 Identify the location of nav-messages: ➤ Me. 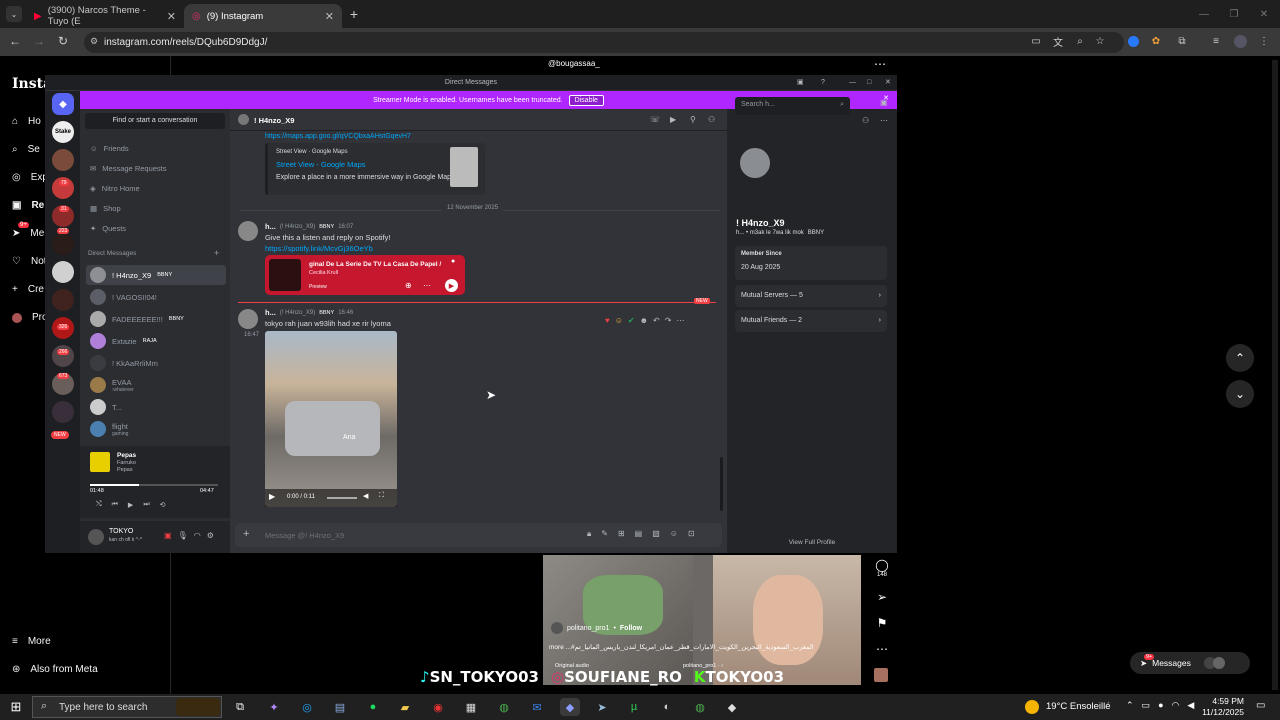
(28, 233).